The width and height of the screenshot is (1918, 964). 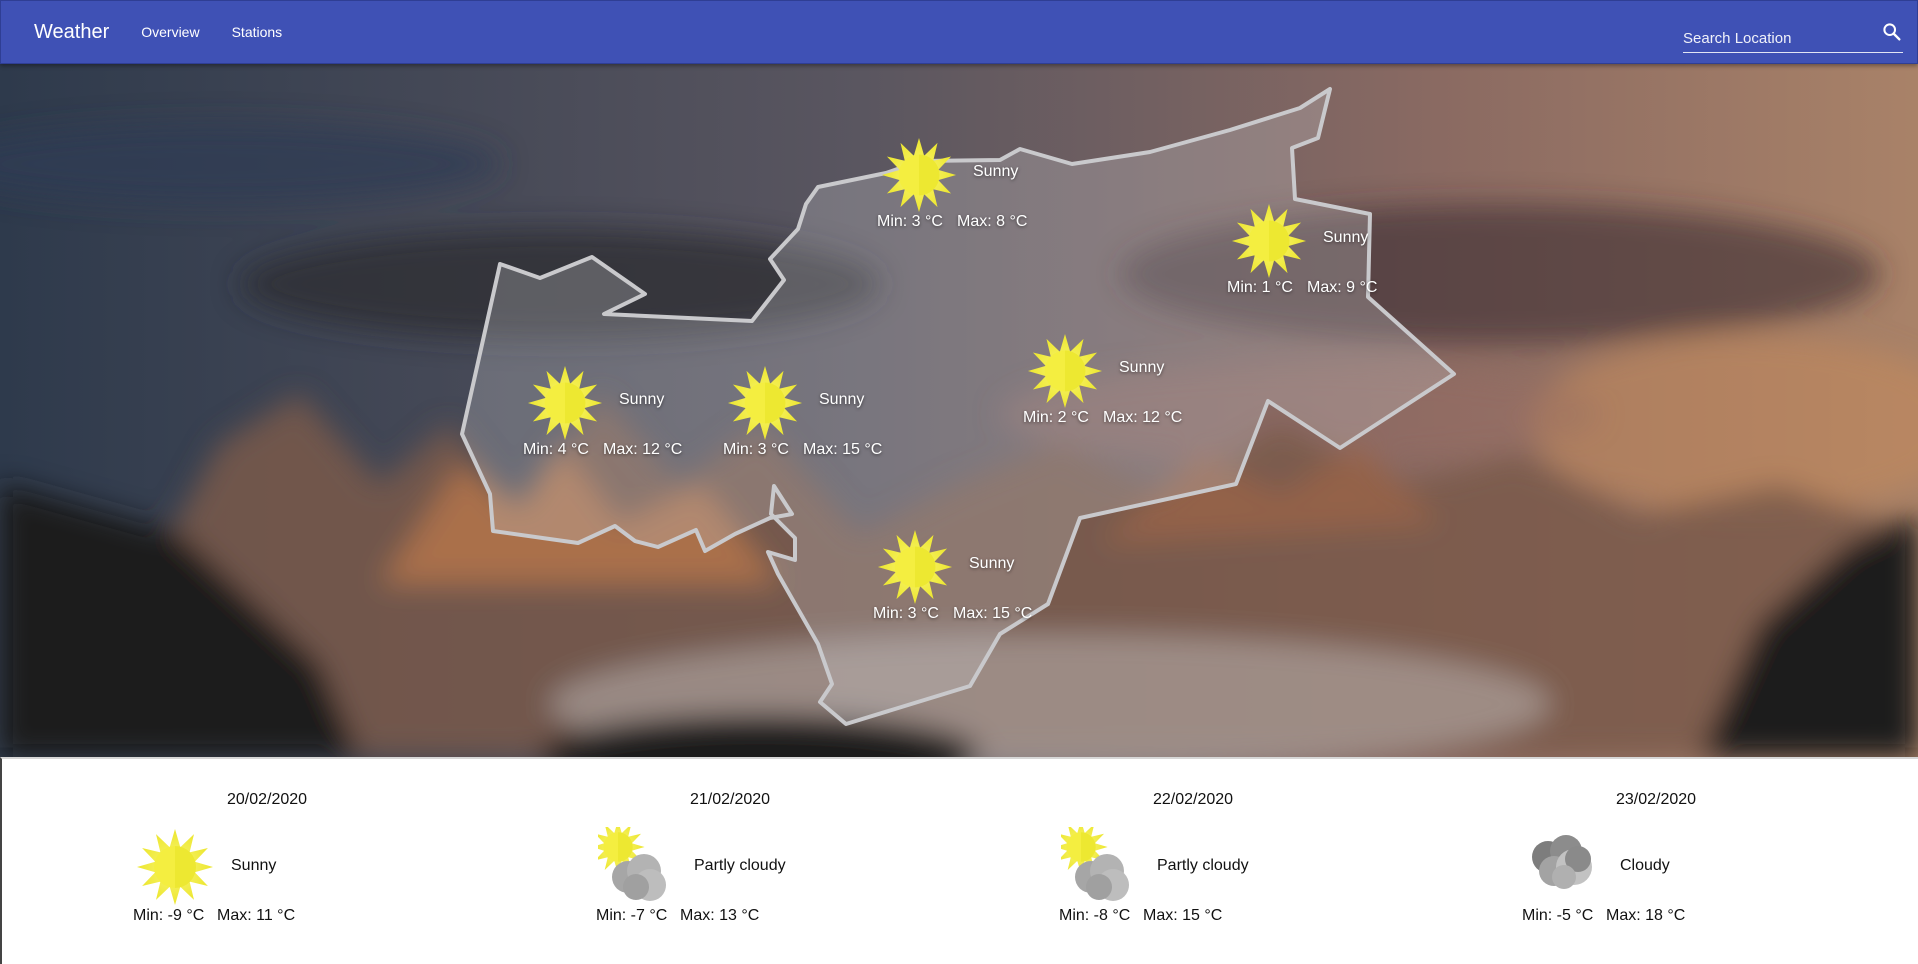 What do you see at coordinates (1260, 287) in the screenshot?
I see `station-min-temp: Min: 1 °C` at bounding box center [1260, 287].